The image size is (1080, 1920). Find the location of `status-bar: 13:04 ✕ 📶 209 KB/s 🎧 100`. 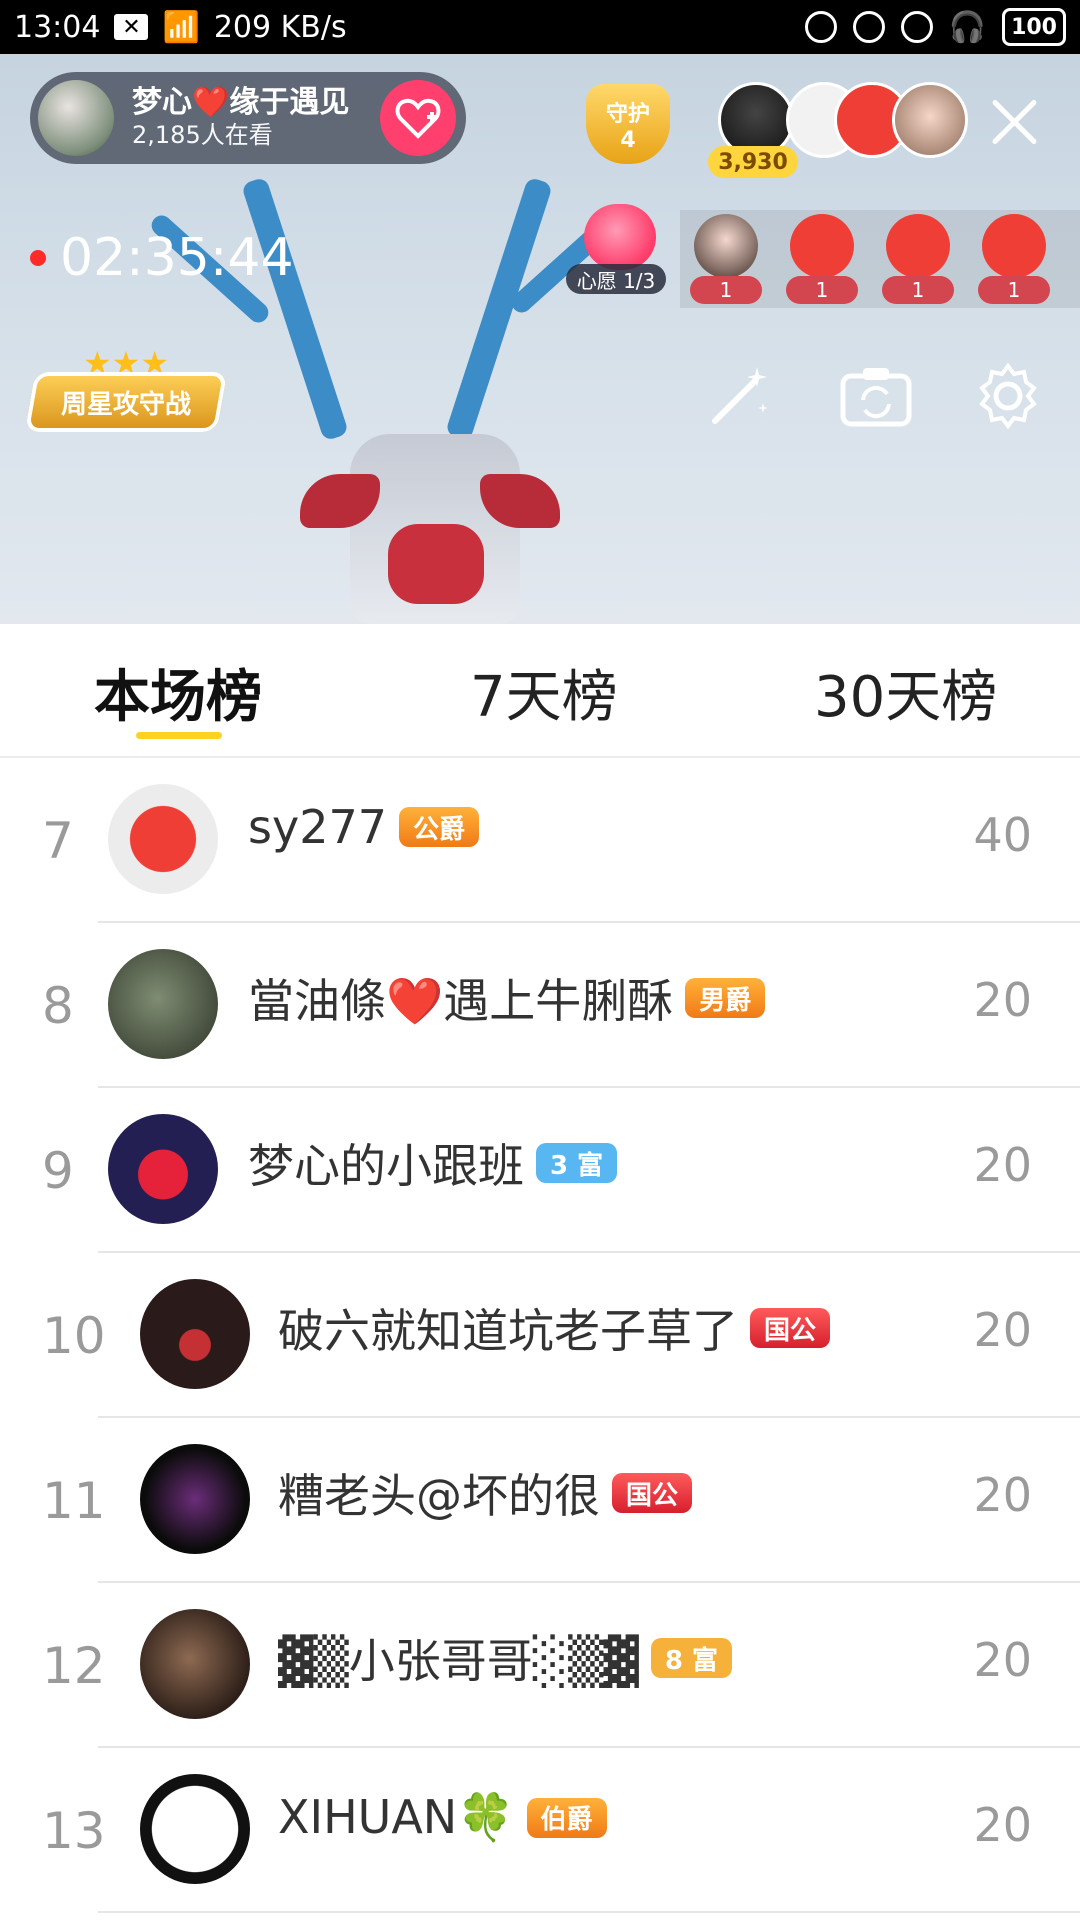

status-bar: 13:04 ✕ 📶 209 KB/s 🎧 100 is located at coordinates (540, 27).